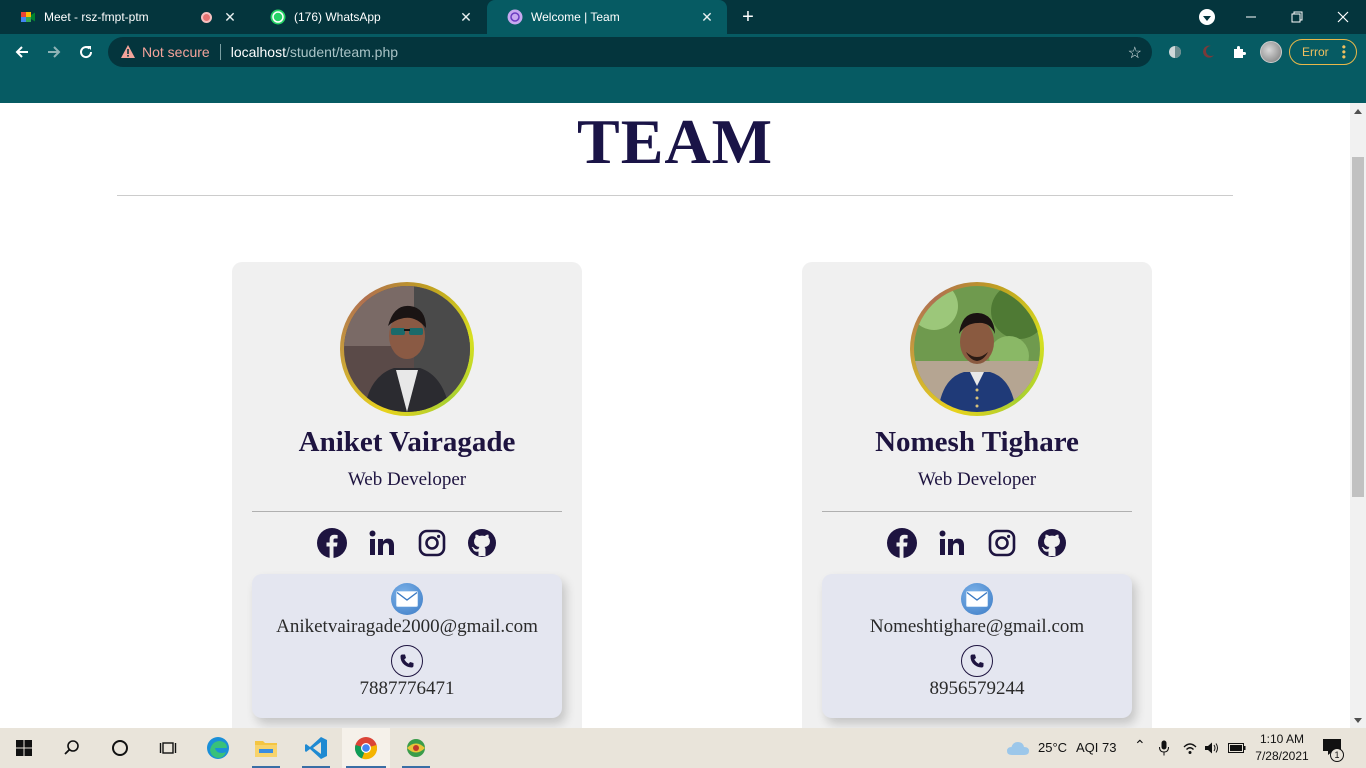 The image size is (1366, 768). Describe the element at coordinates (1343, 17) in the screenshot. I see `close-window-button` at that location.